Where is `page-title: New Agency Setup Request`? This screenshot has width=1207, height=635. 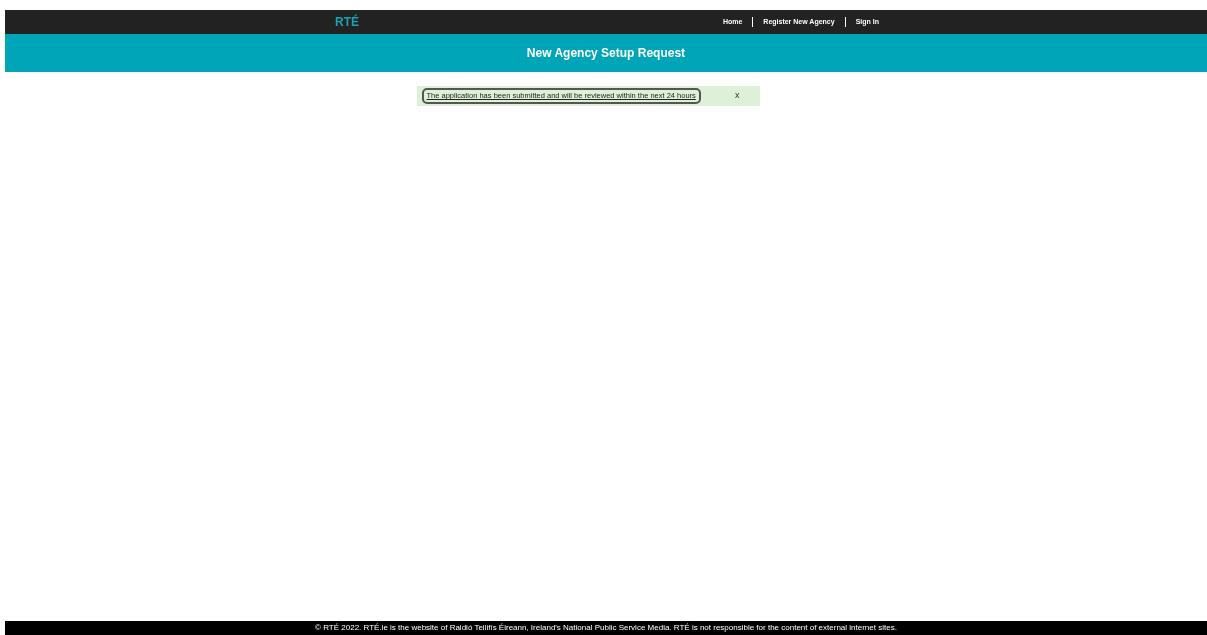 page-title: New Agency Setup Request is located at coordinates (606, 53).